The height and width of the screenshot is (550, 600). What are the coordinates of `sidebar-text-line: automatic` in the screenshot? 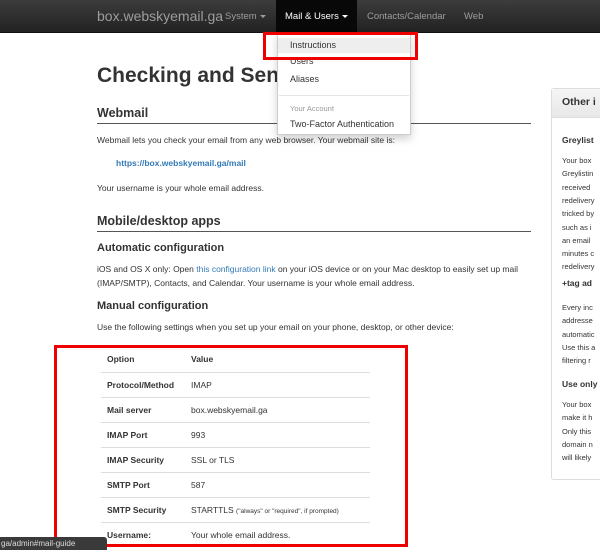 It's located at (578, 334).